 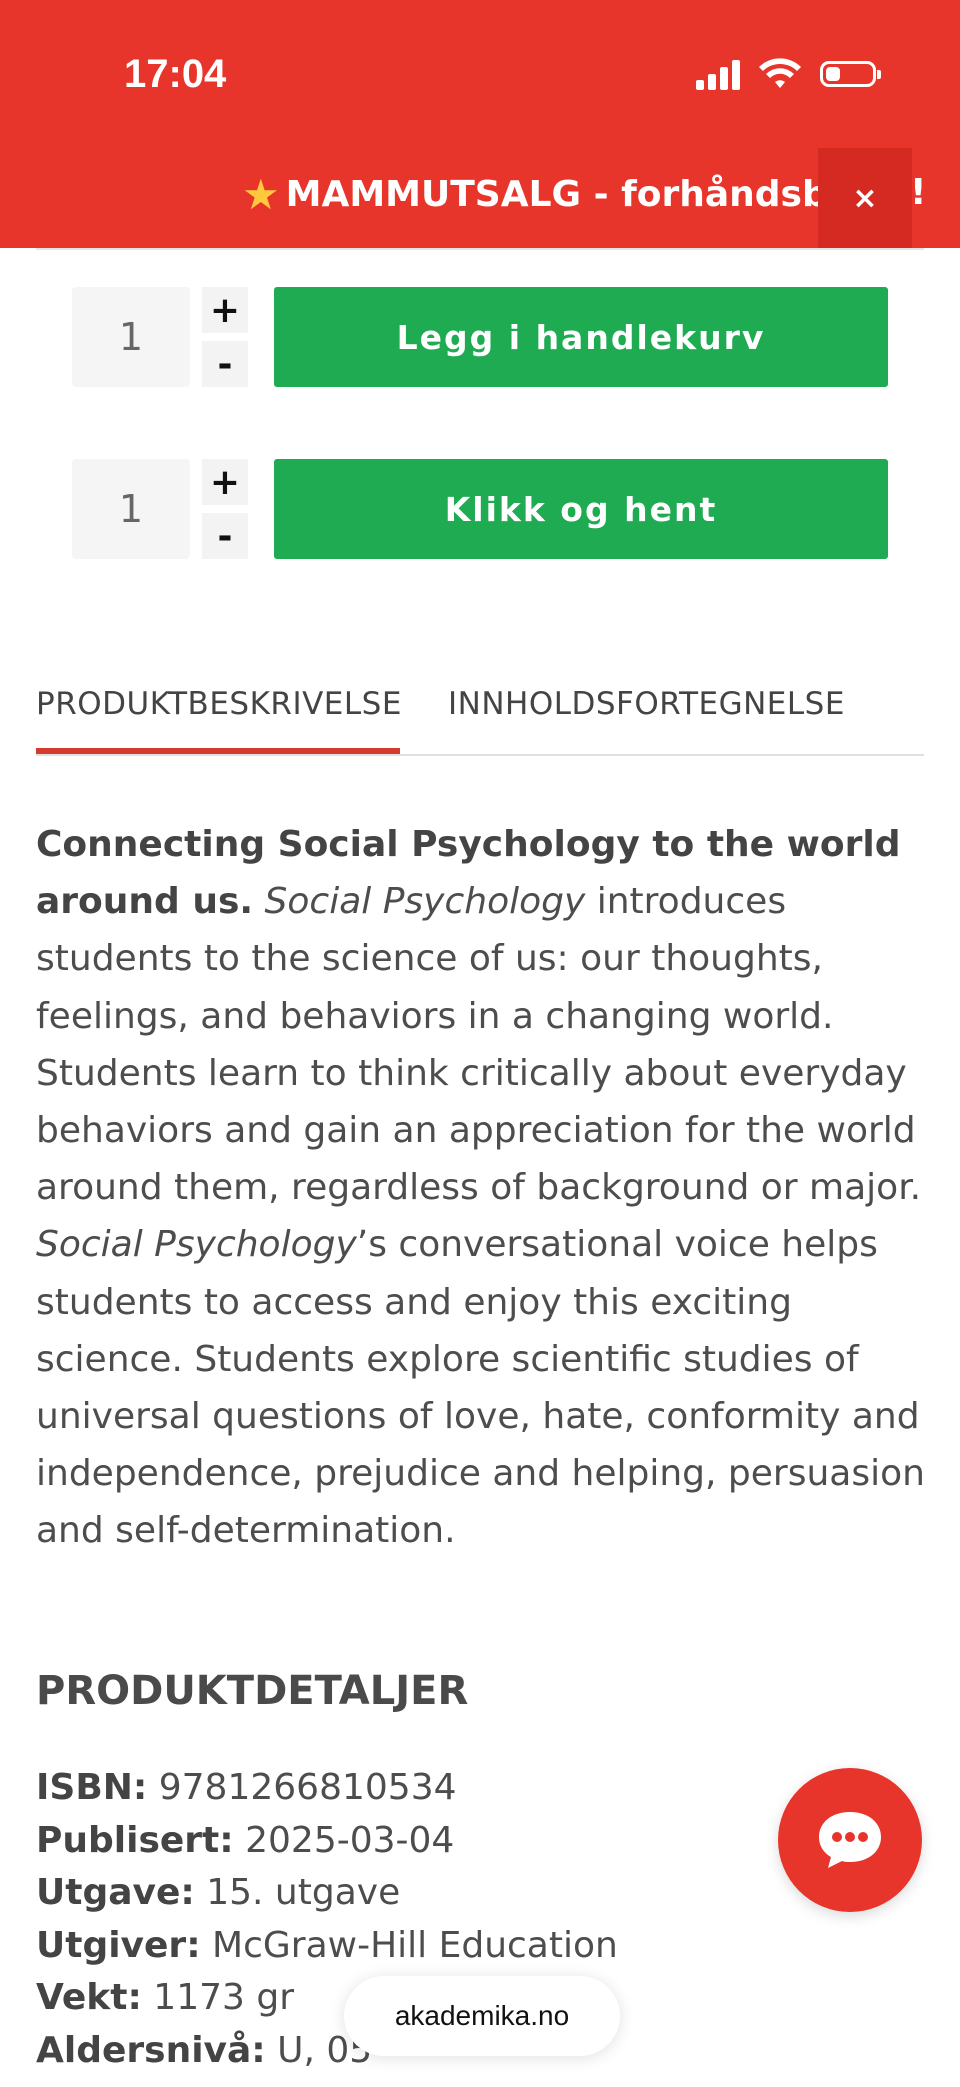 I want to click on detail-label: Vekt:, so click(x=89, y=1998).